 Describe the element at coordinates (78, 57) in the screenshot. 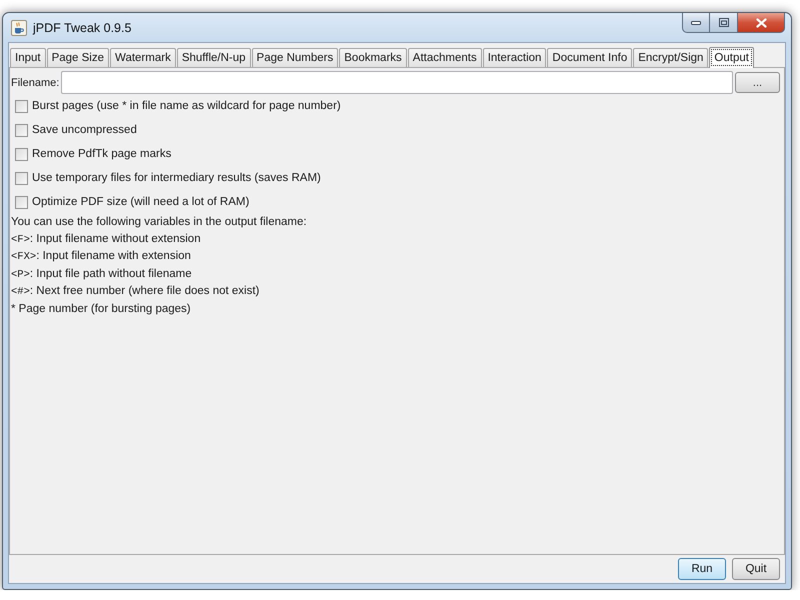

I see `tab: Page Size` at that location.